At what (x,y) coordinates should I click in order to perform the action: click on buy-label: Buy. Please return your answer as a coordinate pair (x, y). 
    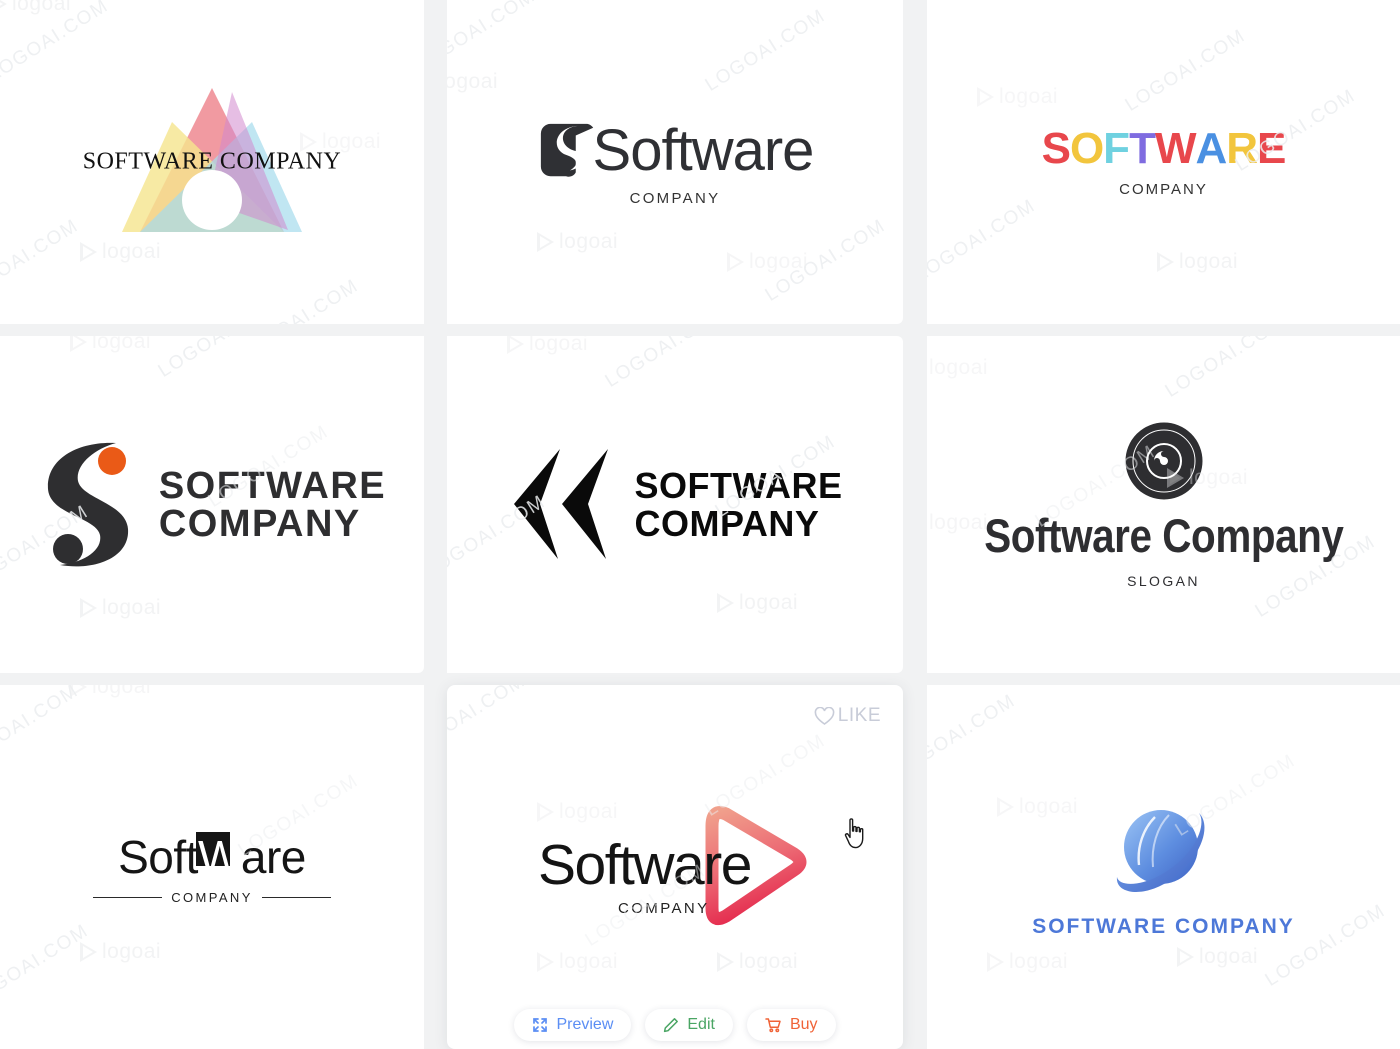
    Looking at the image, I should click on (803, 1024).